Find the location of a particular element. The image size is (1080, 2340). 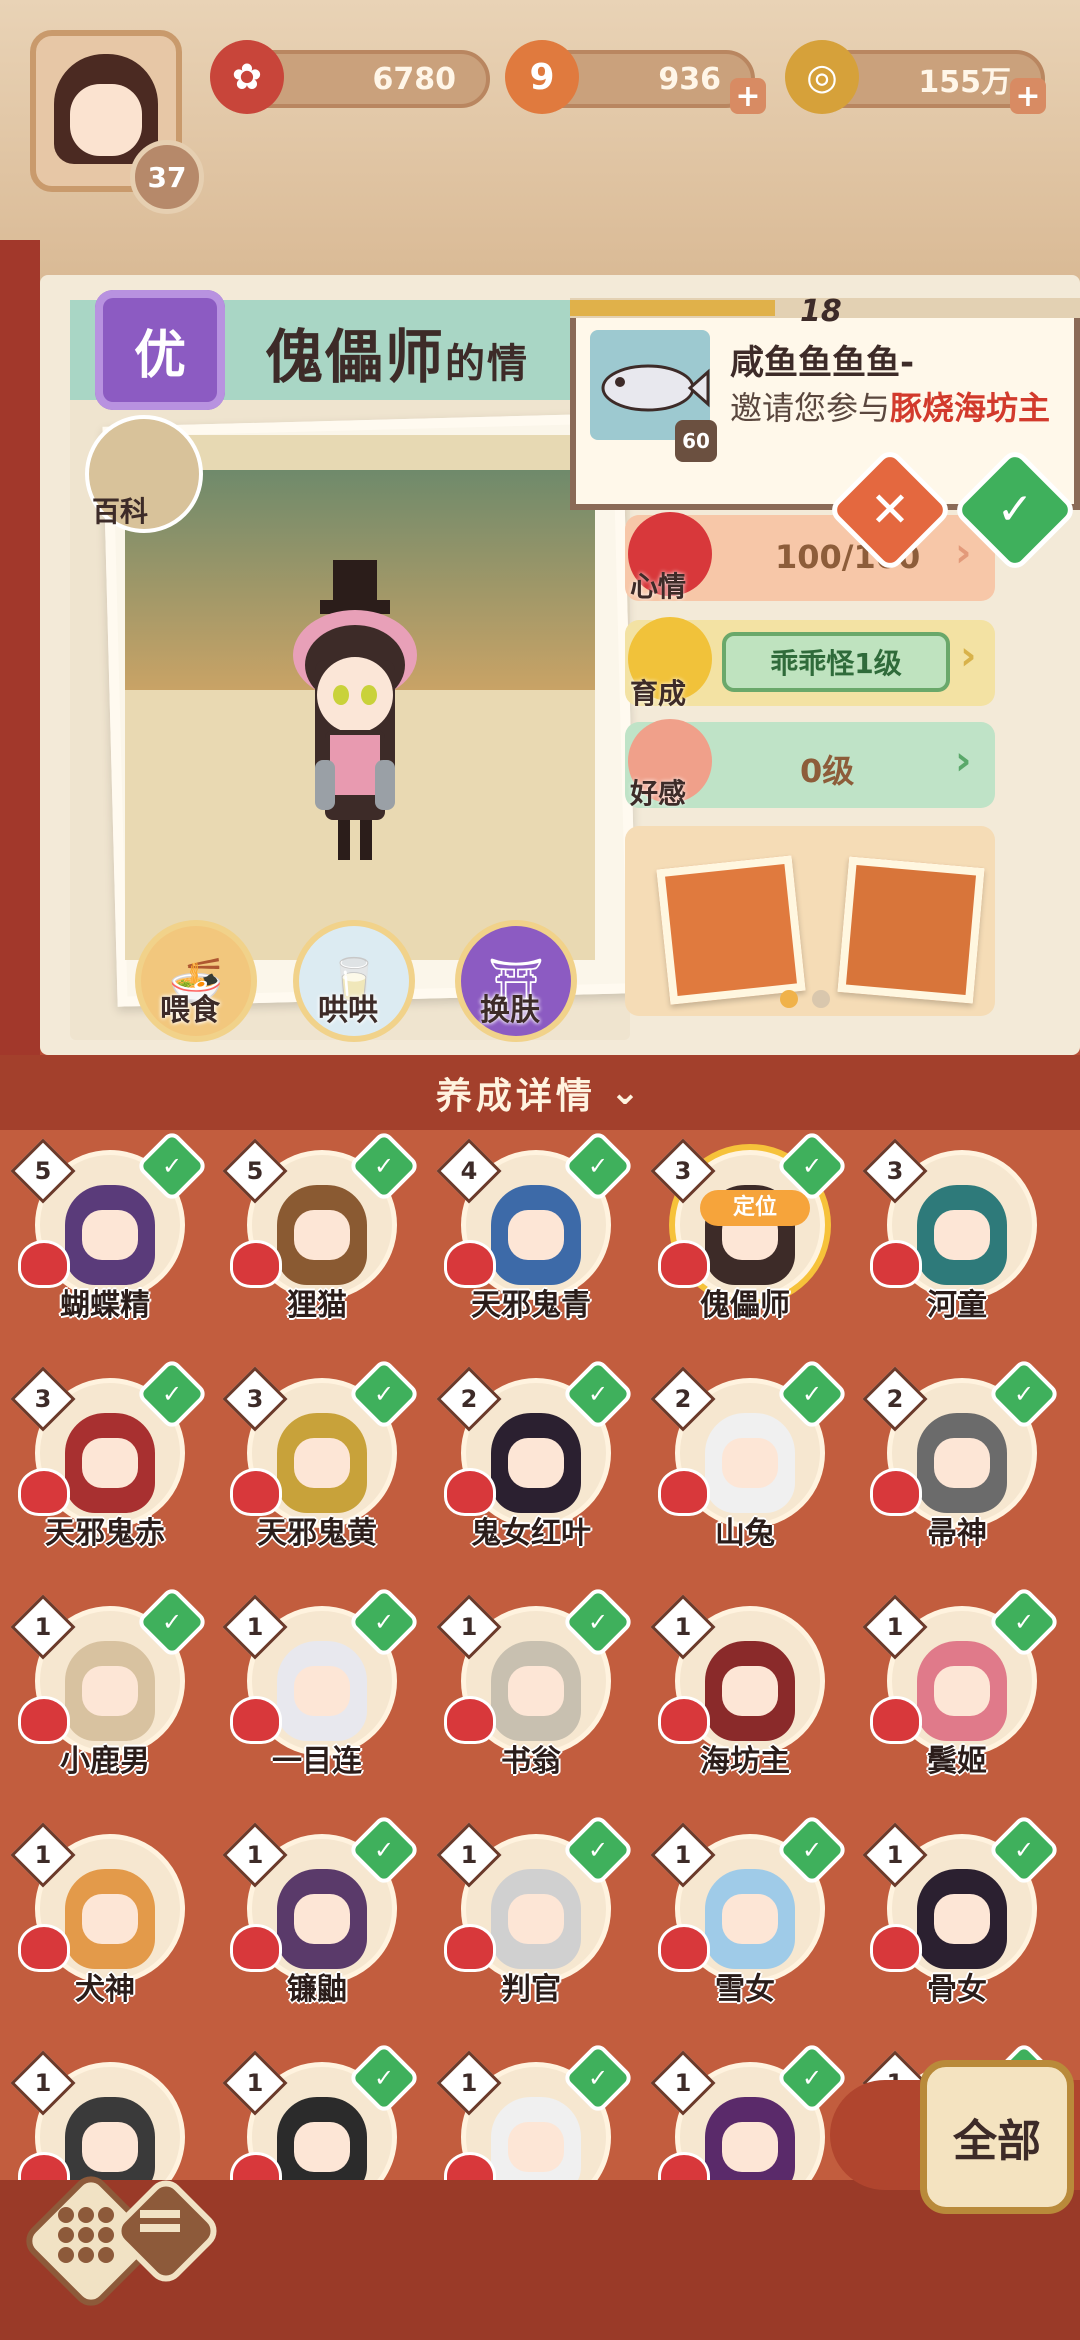

roster-tile: 1 is located at coordinates (100, 2115).